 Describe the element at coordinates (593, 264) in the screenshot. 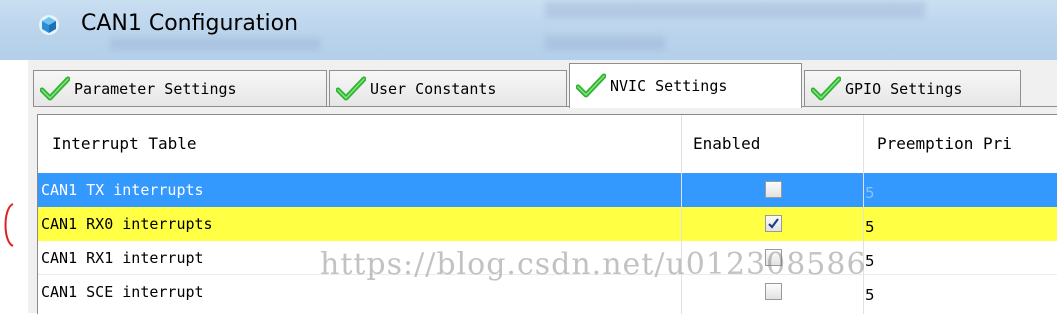

I see `watermark: https://blog.csdn.net/u012308586` at that location.